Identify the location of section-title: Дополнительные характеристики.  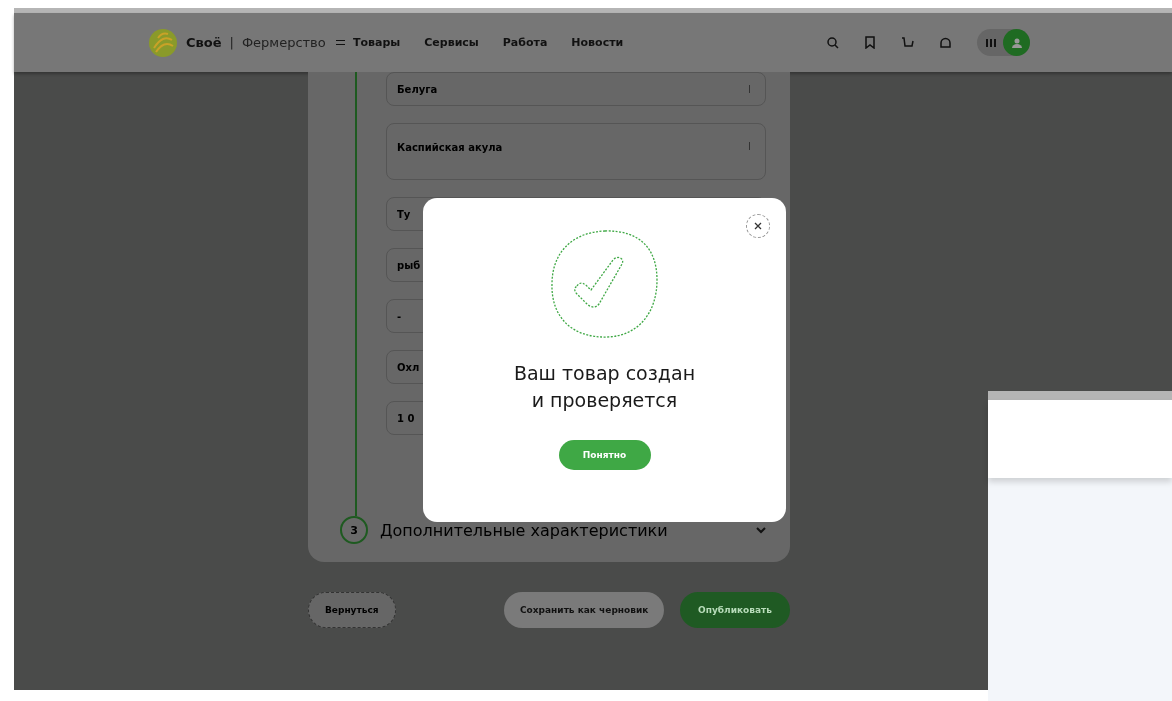
(524, 530).